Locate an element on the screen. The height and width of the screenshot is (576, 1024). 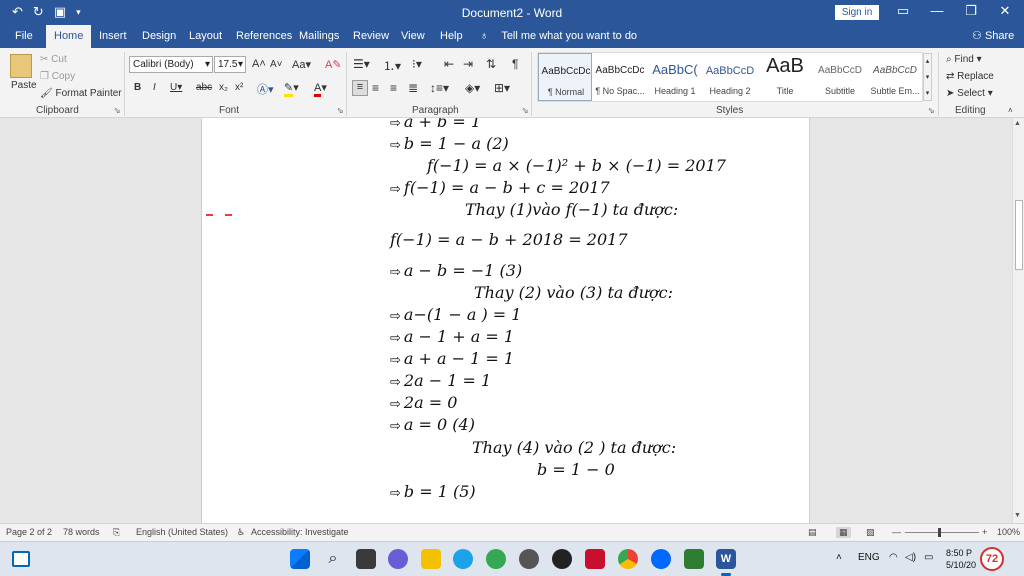
decrease-indent-icon: ⇤ is located at coordinates (449, 64).